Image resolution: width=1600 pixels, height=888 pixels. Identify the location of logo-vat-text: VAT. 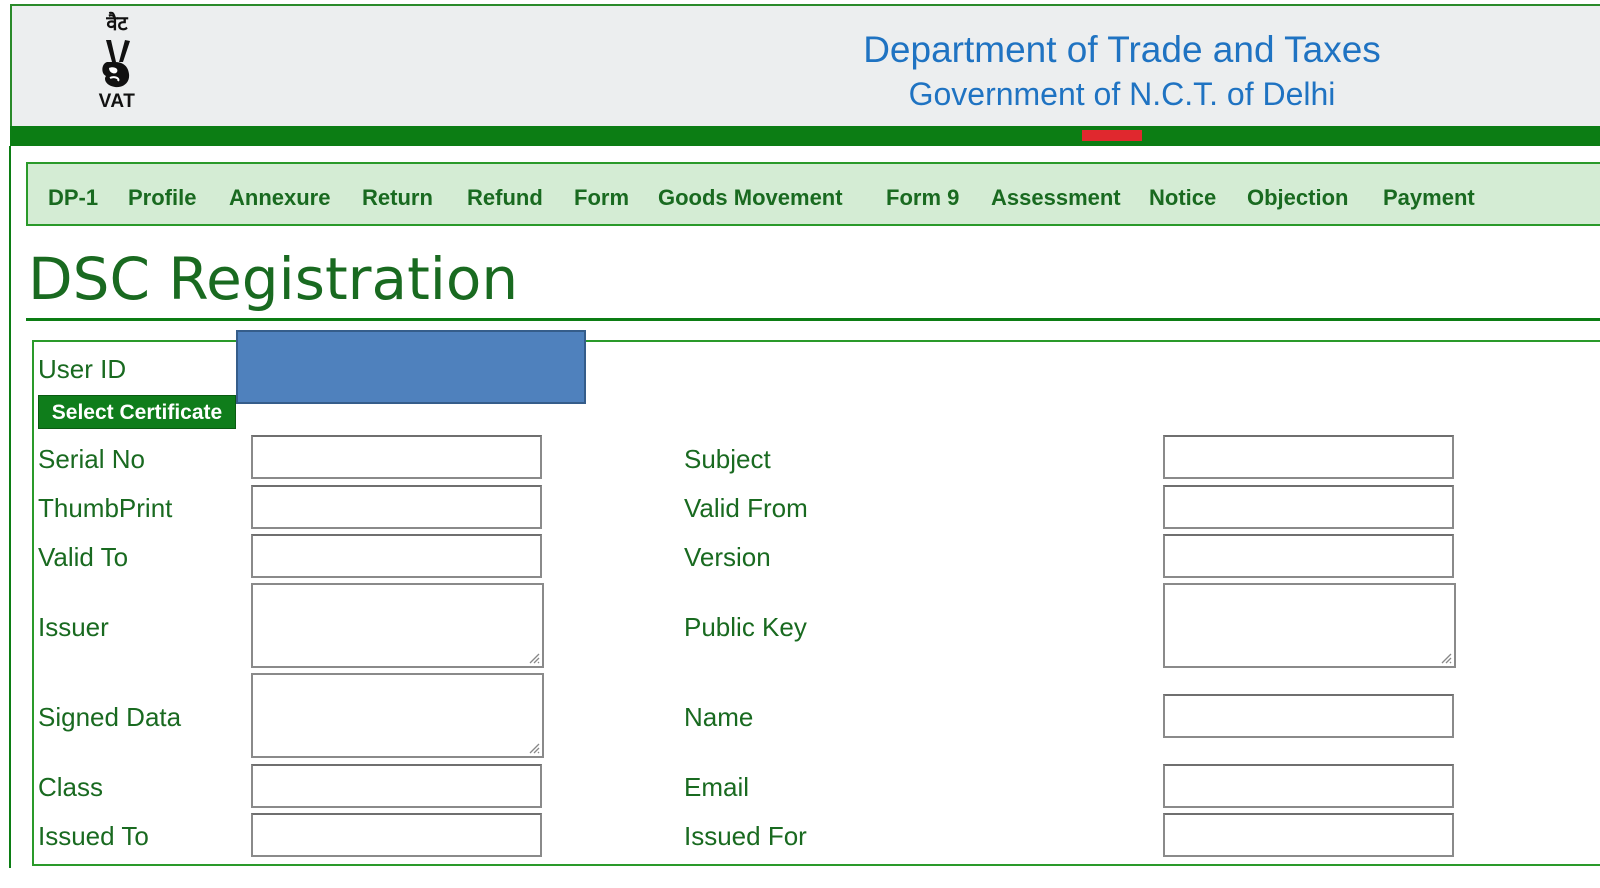
(117, 101).